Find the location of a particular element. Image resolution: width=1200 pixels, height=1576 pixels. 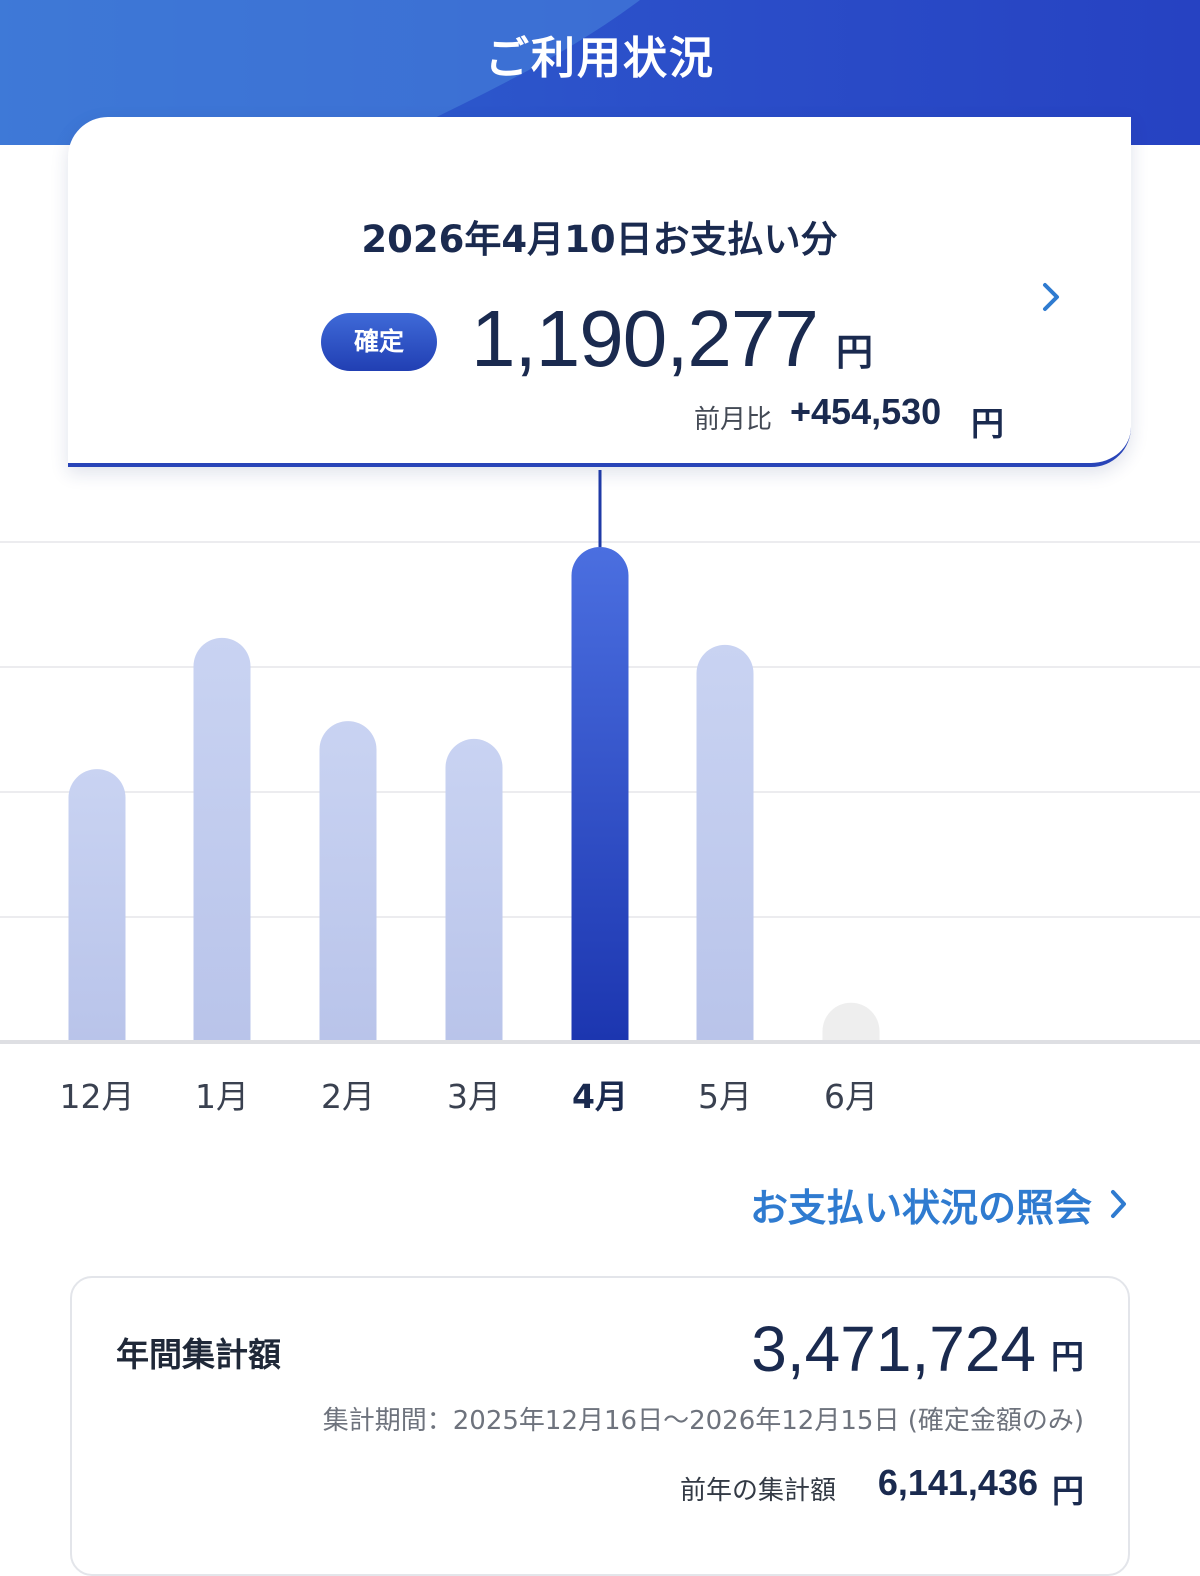

payment-status-link: お支払い状況の照会 is located at coordinates (915, 1204).